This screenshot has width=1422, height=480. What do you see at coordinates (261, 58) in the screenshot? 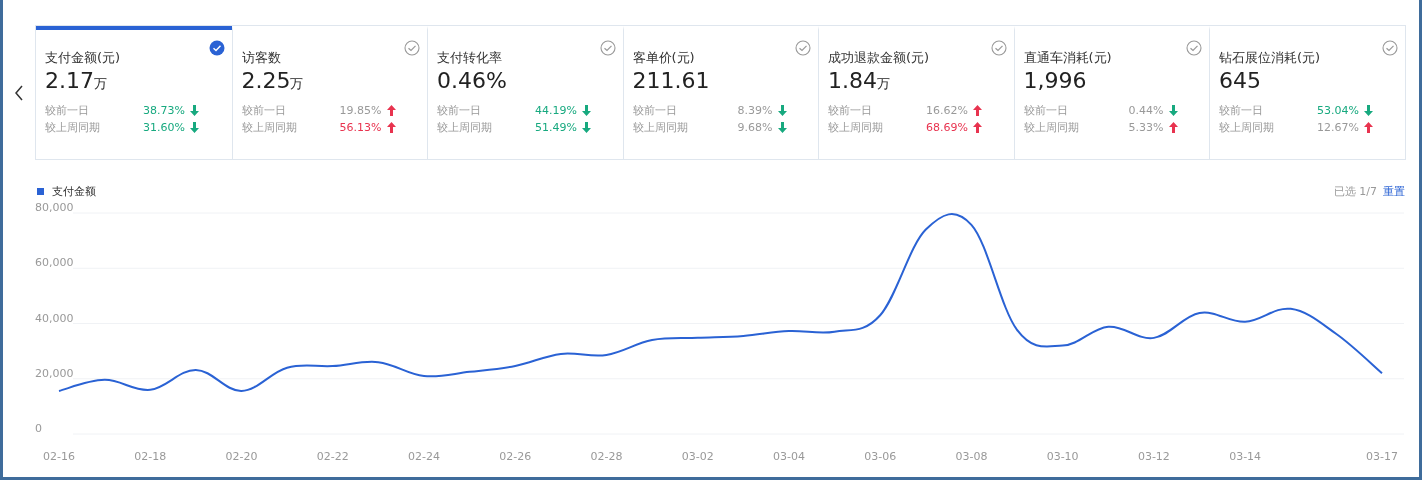
I see `metric-title: 访客数` at bounding box center [261, 58].